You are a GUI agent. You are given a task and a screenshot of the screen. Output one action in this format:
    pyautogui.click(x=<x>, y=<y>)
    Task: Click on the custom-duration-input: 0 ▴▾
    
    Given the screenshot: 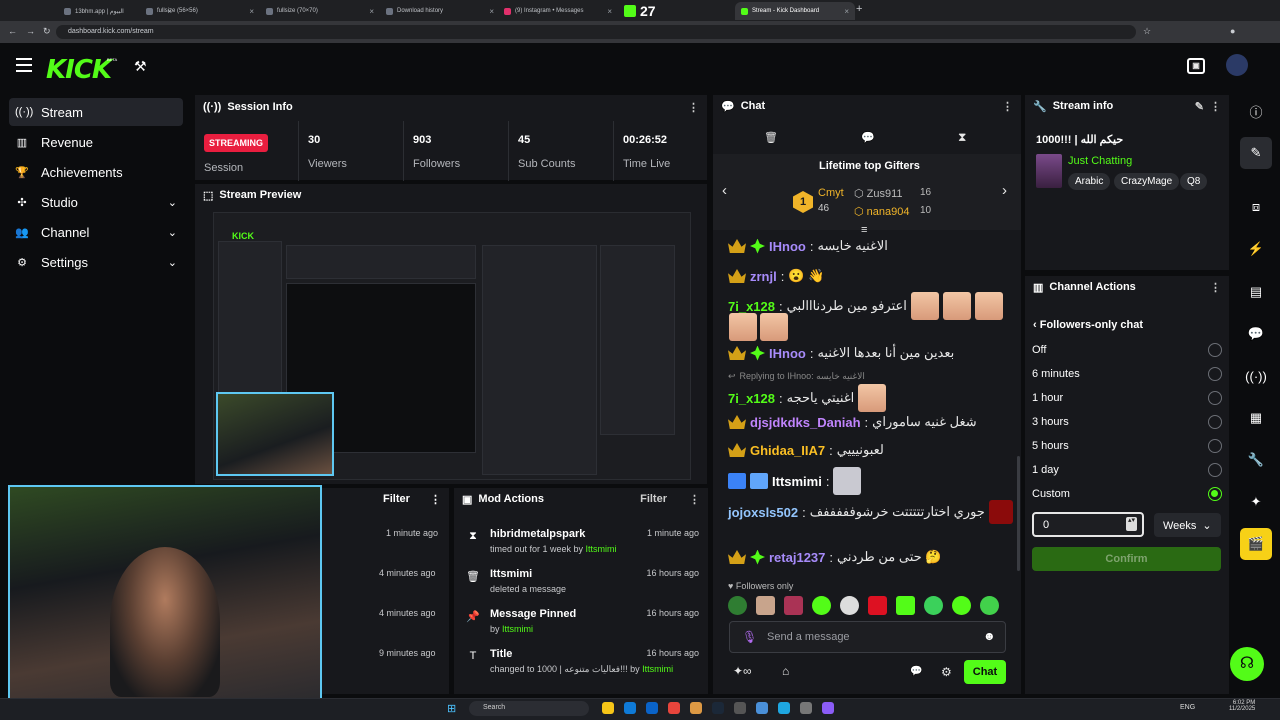 What is the action you would take?
    pyautogui.click(x=1088, y=524)
    